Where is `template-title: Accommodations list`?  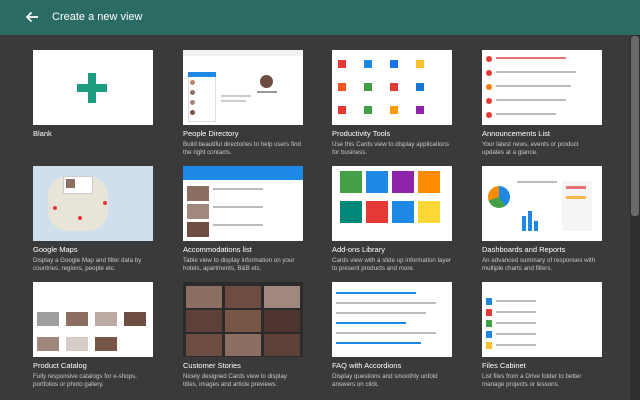
template-title: Accommodations list is located at coordinates (217, 249).